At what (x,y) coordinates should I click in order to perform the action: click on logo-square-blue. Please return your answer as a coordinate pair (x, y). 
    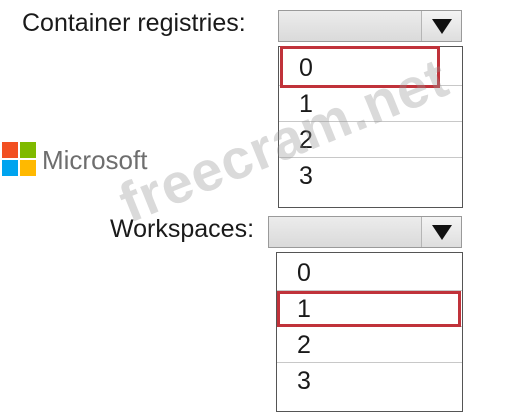
    Looking at the image, I should click on (10, 168).